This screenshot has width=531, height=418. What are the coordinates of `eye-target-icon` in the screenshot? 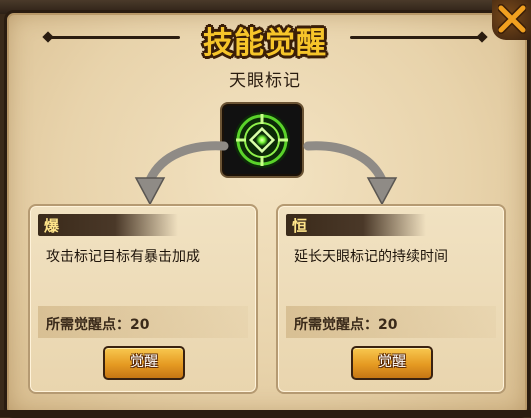 It's located at (262, 140).